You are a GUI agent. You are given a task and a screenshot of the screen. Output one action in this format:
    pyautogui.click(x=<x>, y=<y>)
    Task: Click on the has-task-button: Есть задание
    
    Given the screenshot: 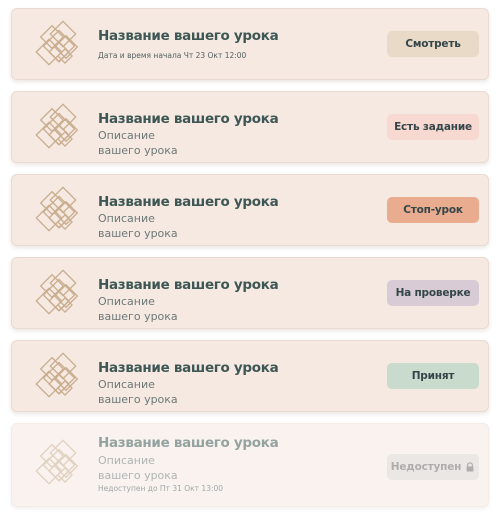 What is the action you would take?
    pyautogui.click(x=433, y=127)
    